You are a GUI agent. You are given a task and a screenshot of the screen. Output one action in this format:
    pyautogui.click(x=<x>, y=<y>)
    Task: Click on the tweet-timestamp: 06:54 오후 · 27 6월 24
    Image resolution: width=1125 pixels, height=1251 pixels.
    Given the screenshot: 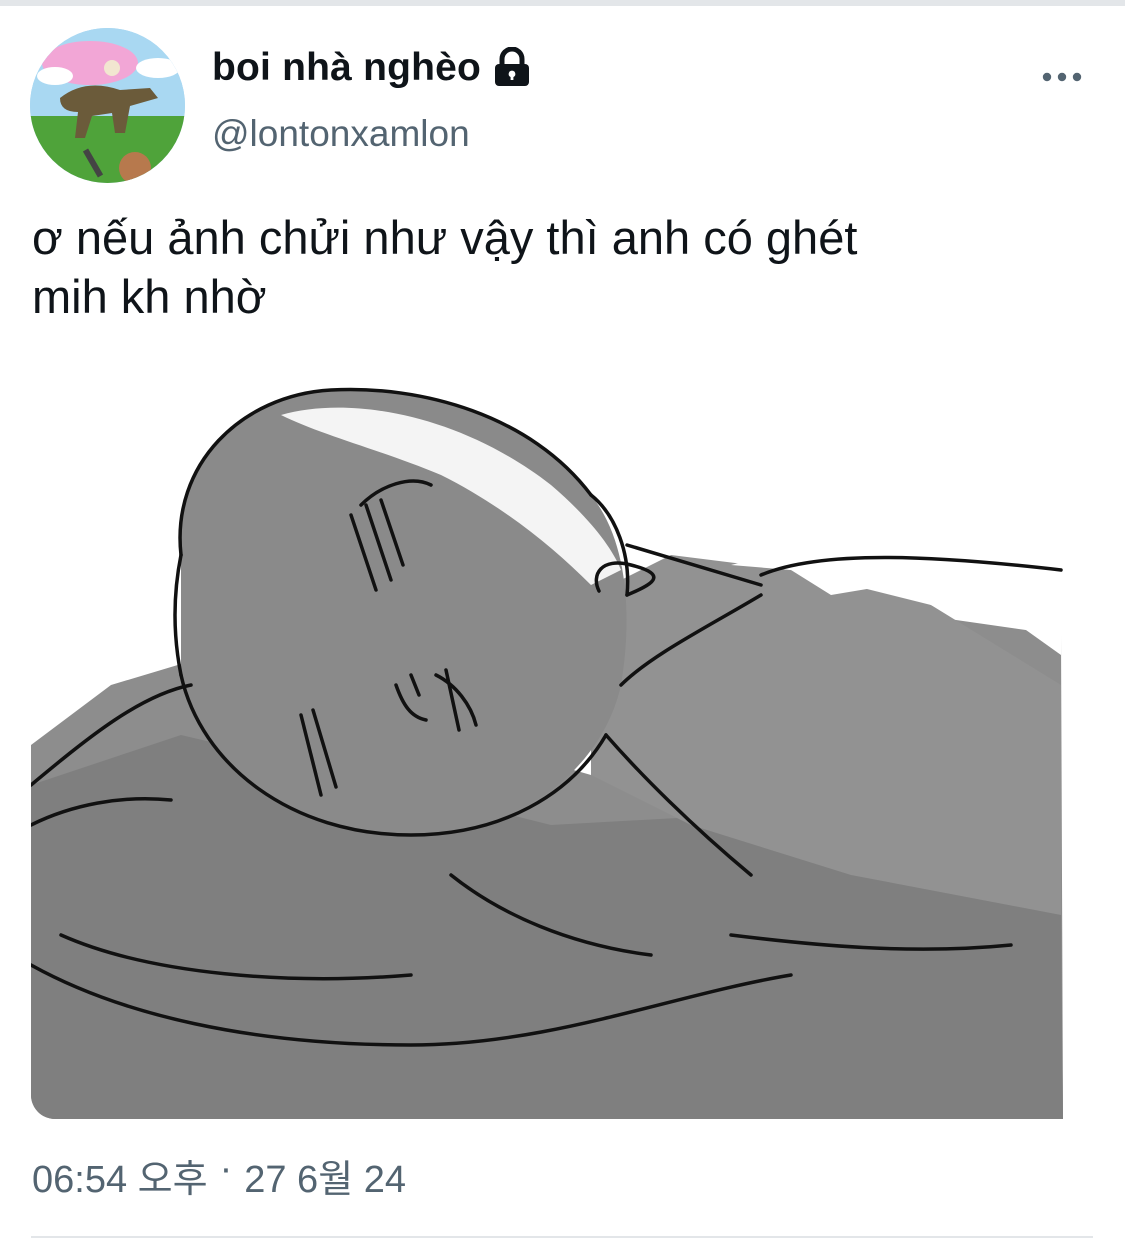 What is the action you would take?
    pyautogui.click(x=219, y=1175)
    